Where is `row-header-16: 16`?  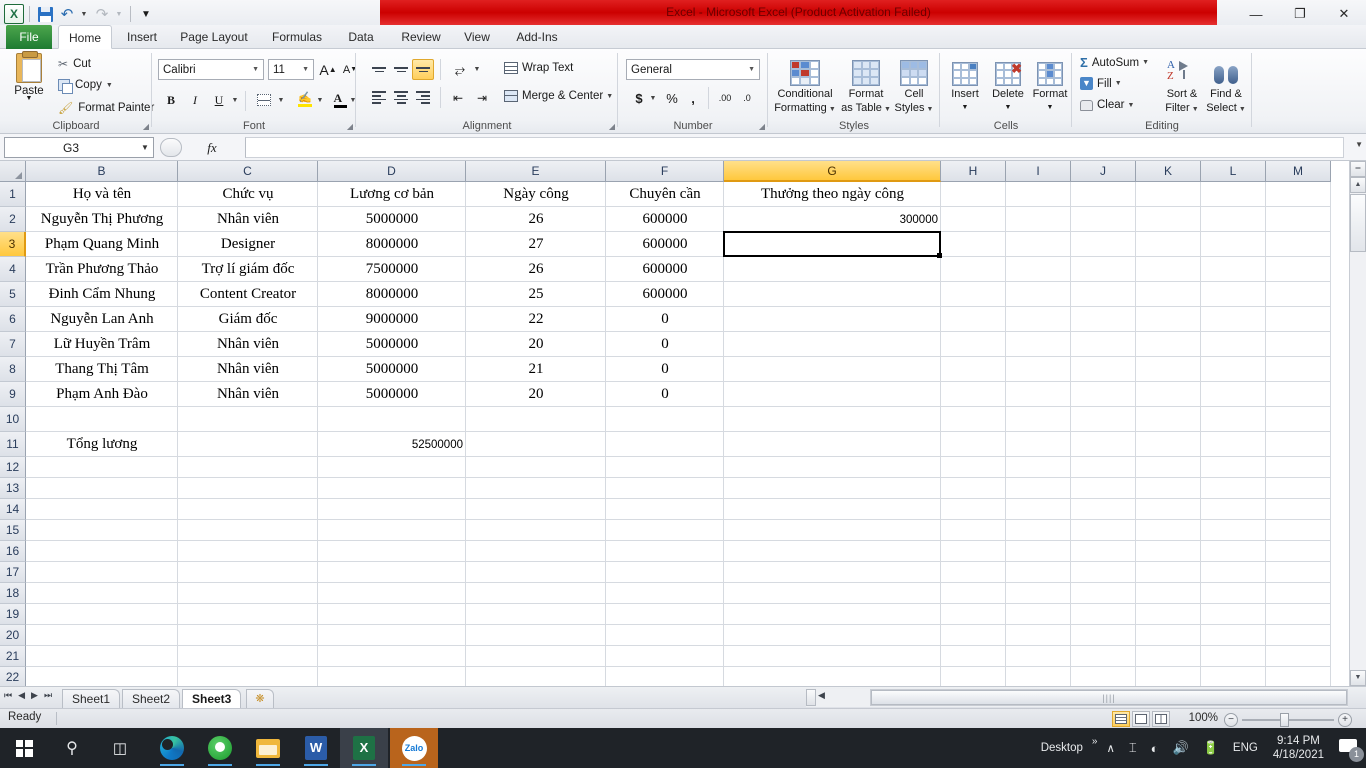
row-header-16: 16 is located at coordinates (13, 551).